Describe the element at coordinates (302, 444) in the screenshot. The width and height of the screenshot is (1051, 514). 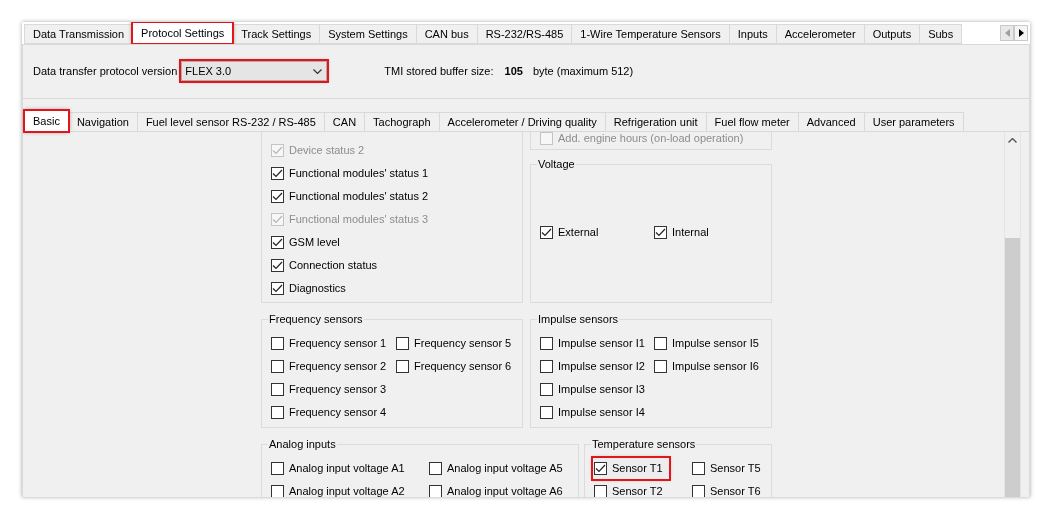
I see `group-title: Analog inputs` at that location.